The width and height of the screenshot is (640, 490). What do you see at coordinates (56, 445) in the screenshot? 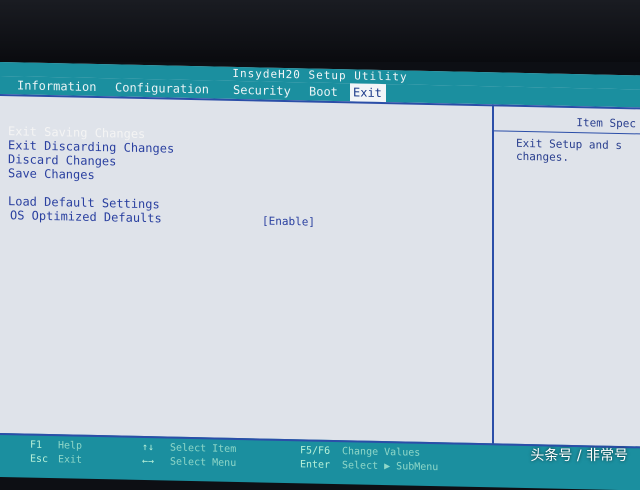
I see `key-hint-help: F1 Help` at bounding box center [56, 445].